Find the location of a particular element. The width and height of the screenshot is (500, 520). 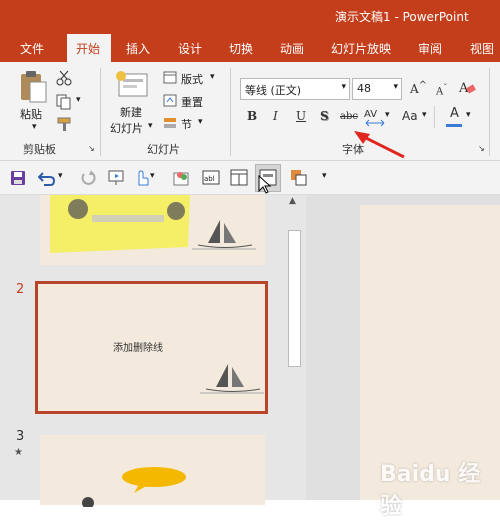

new-slide-label-1: 新建 is located at coordinates (131, 112).